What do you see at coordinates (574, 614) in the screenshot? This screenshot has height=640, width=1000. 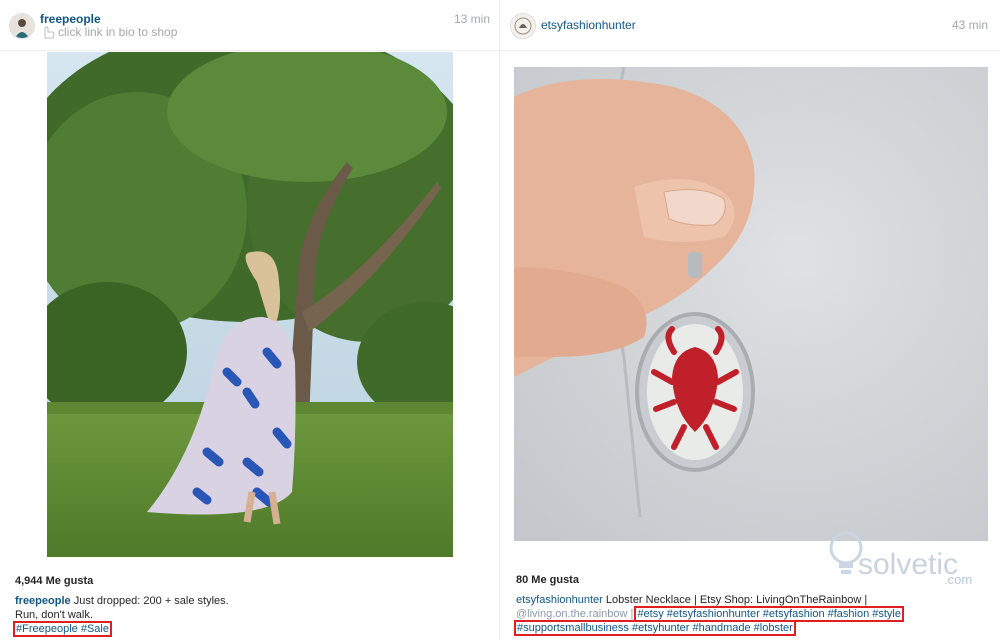 I see `mention-link: @living.on.the.rainbow |` at bounding box center [574, 614].